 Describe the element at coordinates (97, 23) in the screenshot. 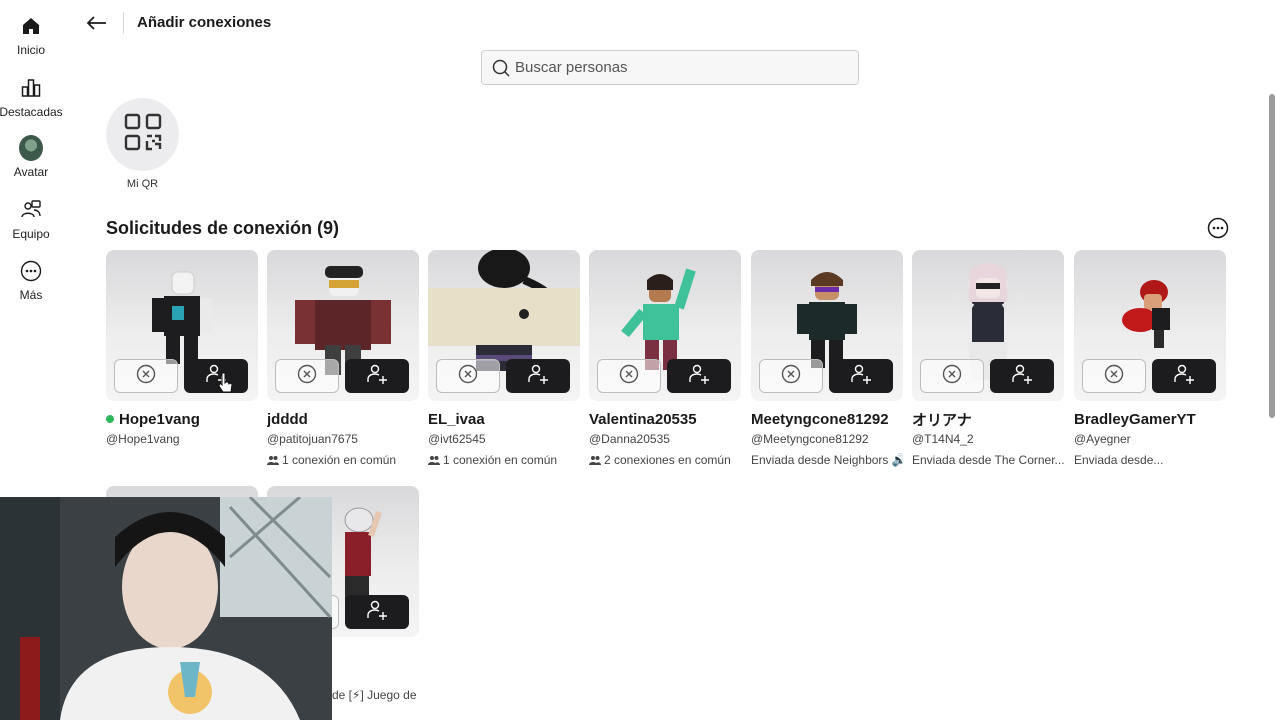

I see `back-arrow-icon` at that location.